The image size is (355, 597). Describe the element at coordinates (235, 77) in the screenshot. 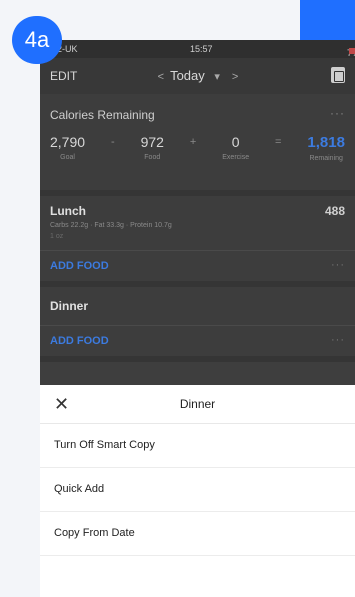

I see `next-day-icon: >` at that location.